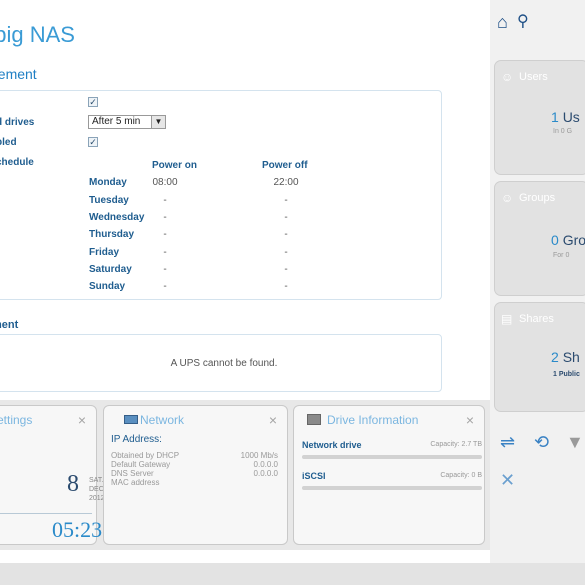 This screenshot has height=585, width=585. What do you see at coordinates (195, 419) in the screenshot?
I see `widget-header: Network ×` at bounding box center [195, 419].